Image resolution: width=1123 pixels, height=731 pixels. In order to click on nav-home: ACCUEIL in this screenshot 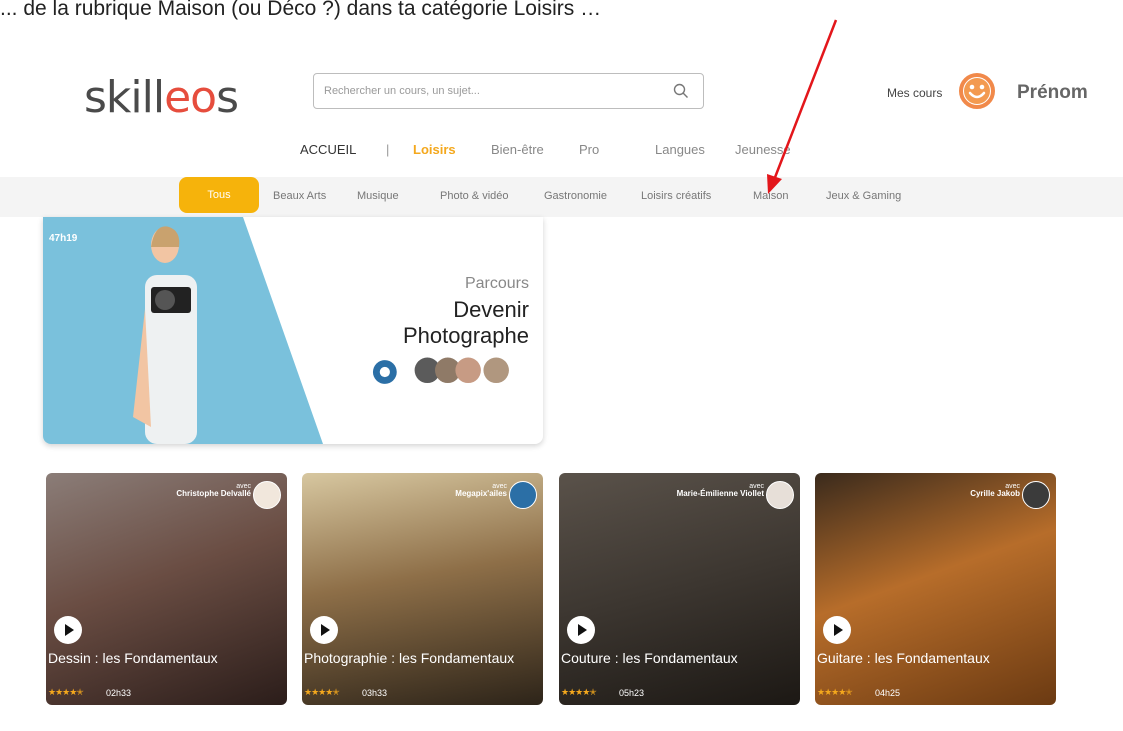, I will do `click(328, 149)`.